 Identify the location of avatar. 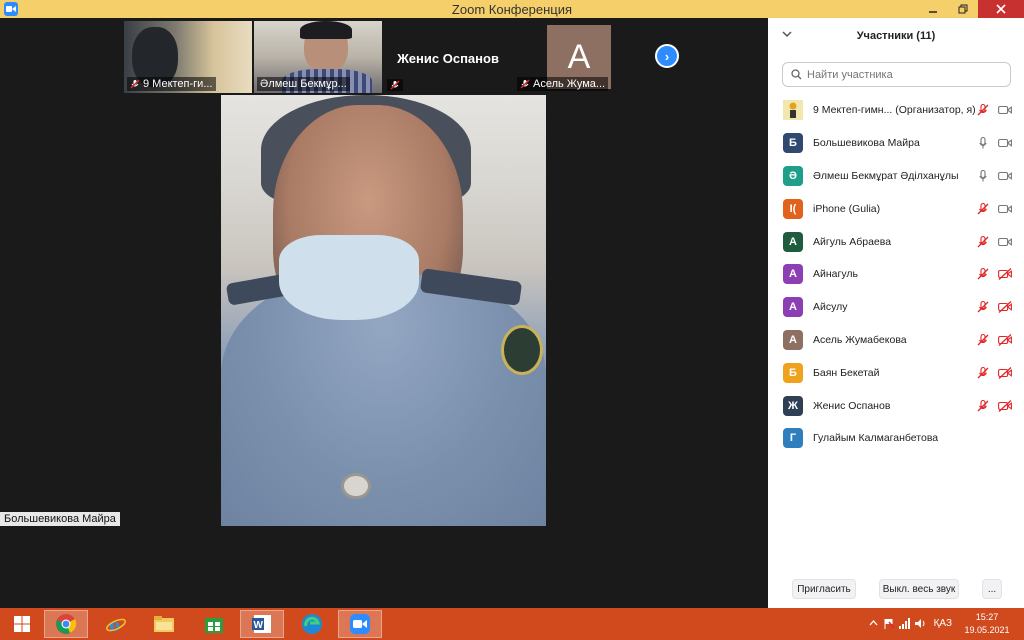
(793, 110).